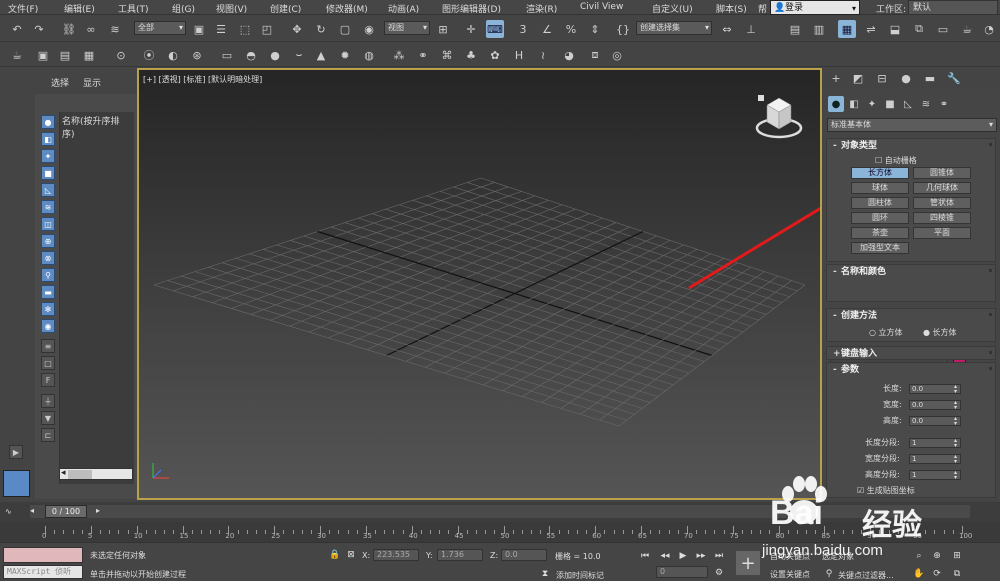  I want to click on key-filter-icon: ⚲, so click(829, 573).